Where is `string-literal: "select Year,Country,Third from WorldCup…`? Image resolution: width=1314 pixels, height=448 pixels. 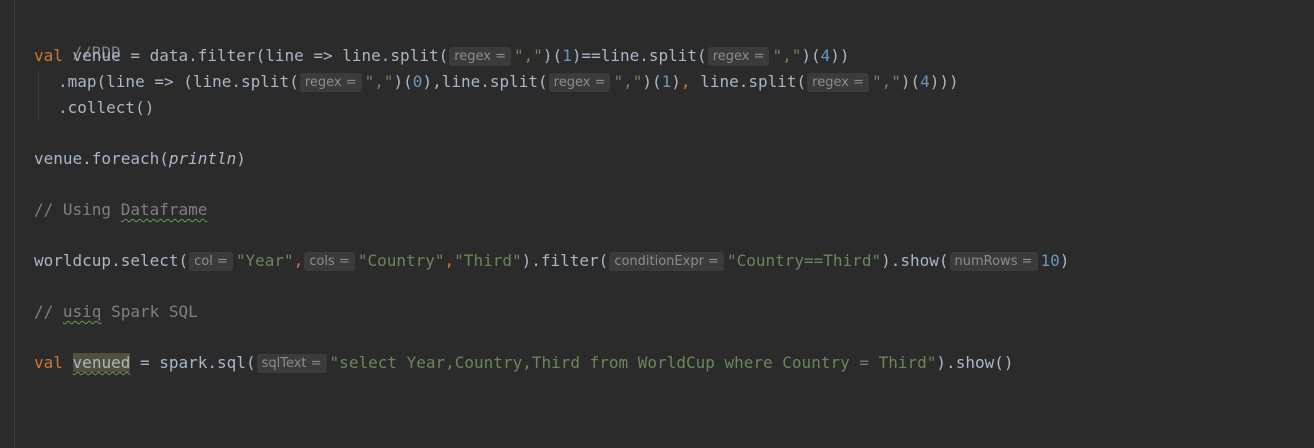 string-literal: "select Year,Country,Third from WorldCup… is located at coordinates (633, 362).